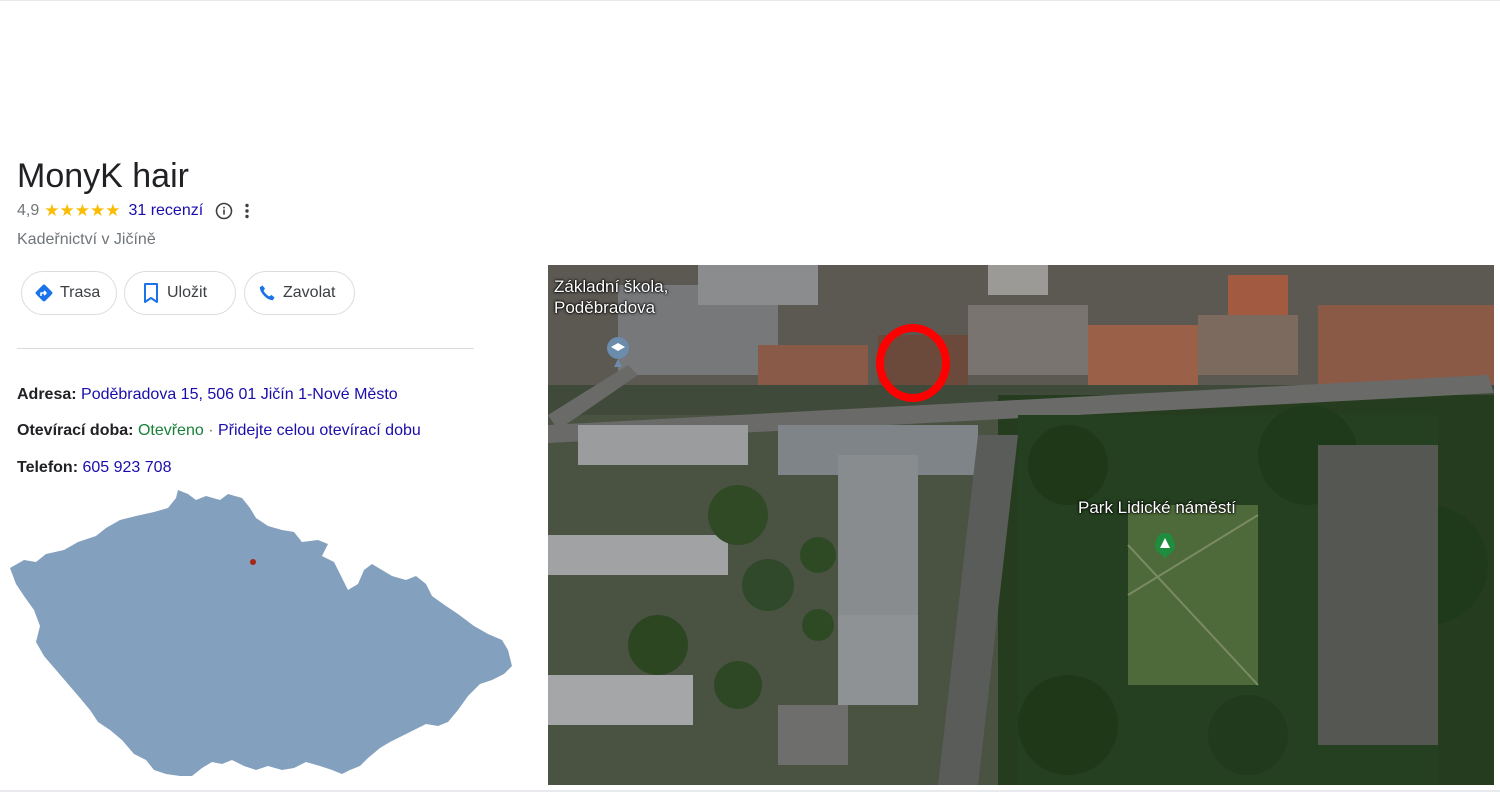  What do you see at coordinates (170, 430) in the screenshot?
I see `hours-status: Otevřeno` at bounding box center [170, 430].